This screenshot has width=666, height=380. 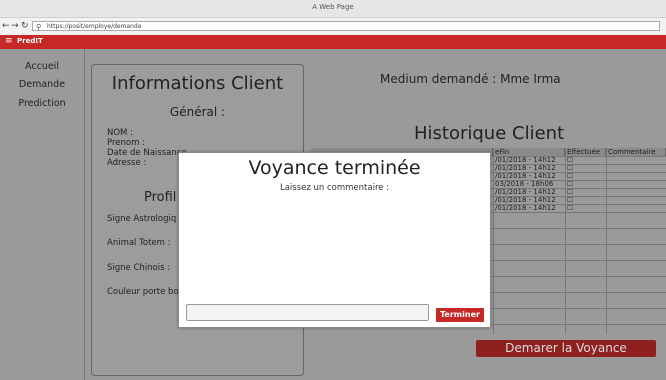 What do you see at coordinates (139, 243) in the screenshot?
I see `totem-animal-label: Animal Totem :` at bounding box center [139, 243].